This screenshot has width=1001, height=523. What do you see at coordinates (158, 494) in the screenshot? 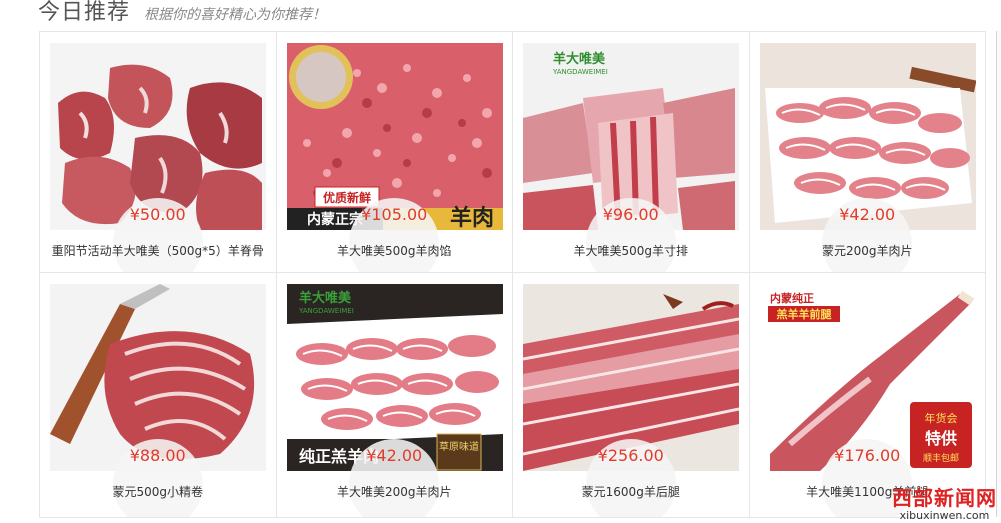
I see `product-name: 蒙元500g小精卷` at bounding box center [158, 494].